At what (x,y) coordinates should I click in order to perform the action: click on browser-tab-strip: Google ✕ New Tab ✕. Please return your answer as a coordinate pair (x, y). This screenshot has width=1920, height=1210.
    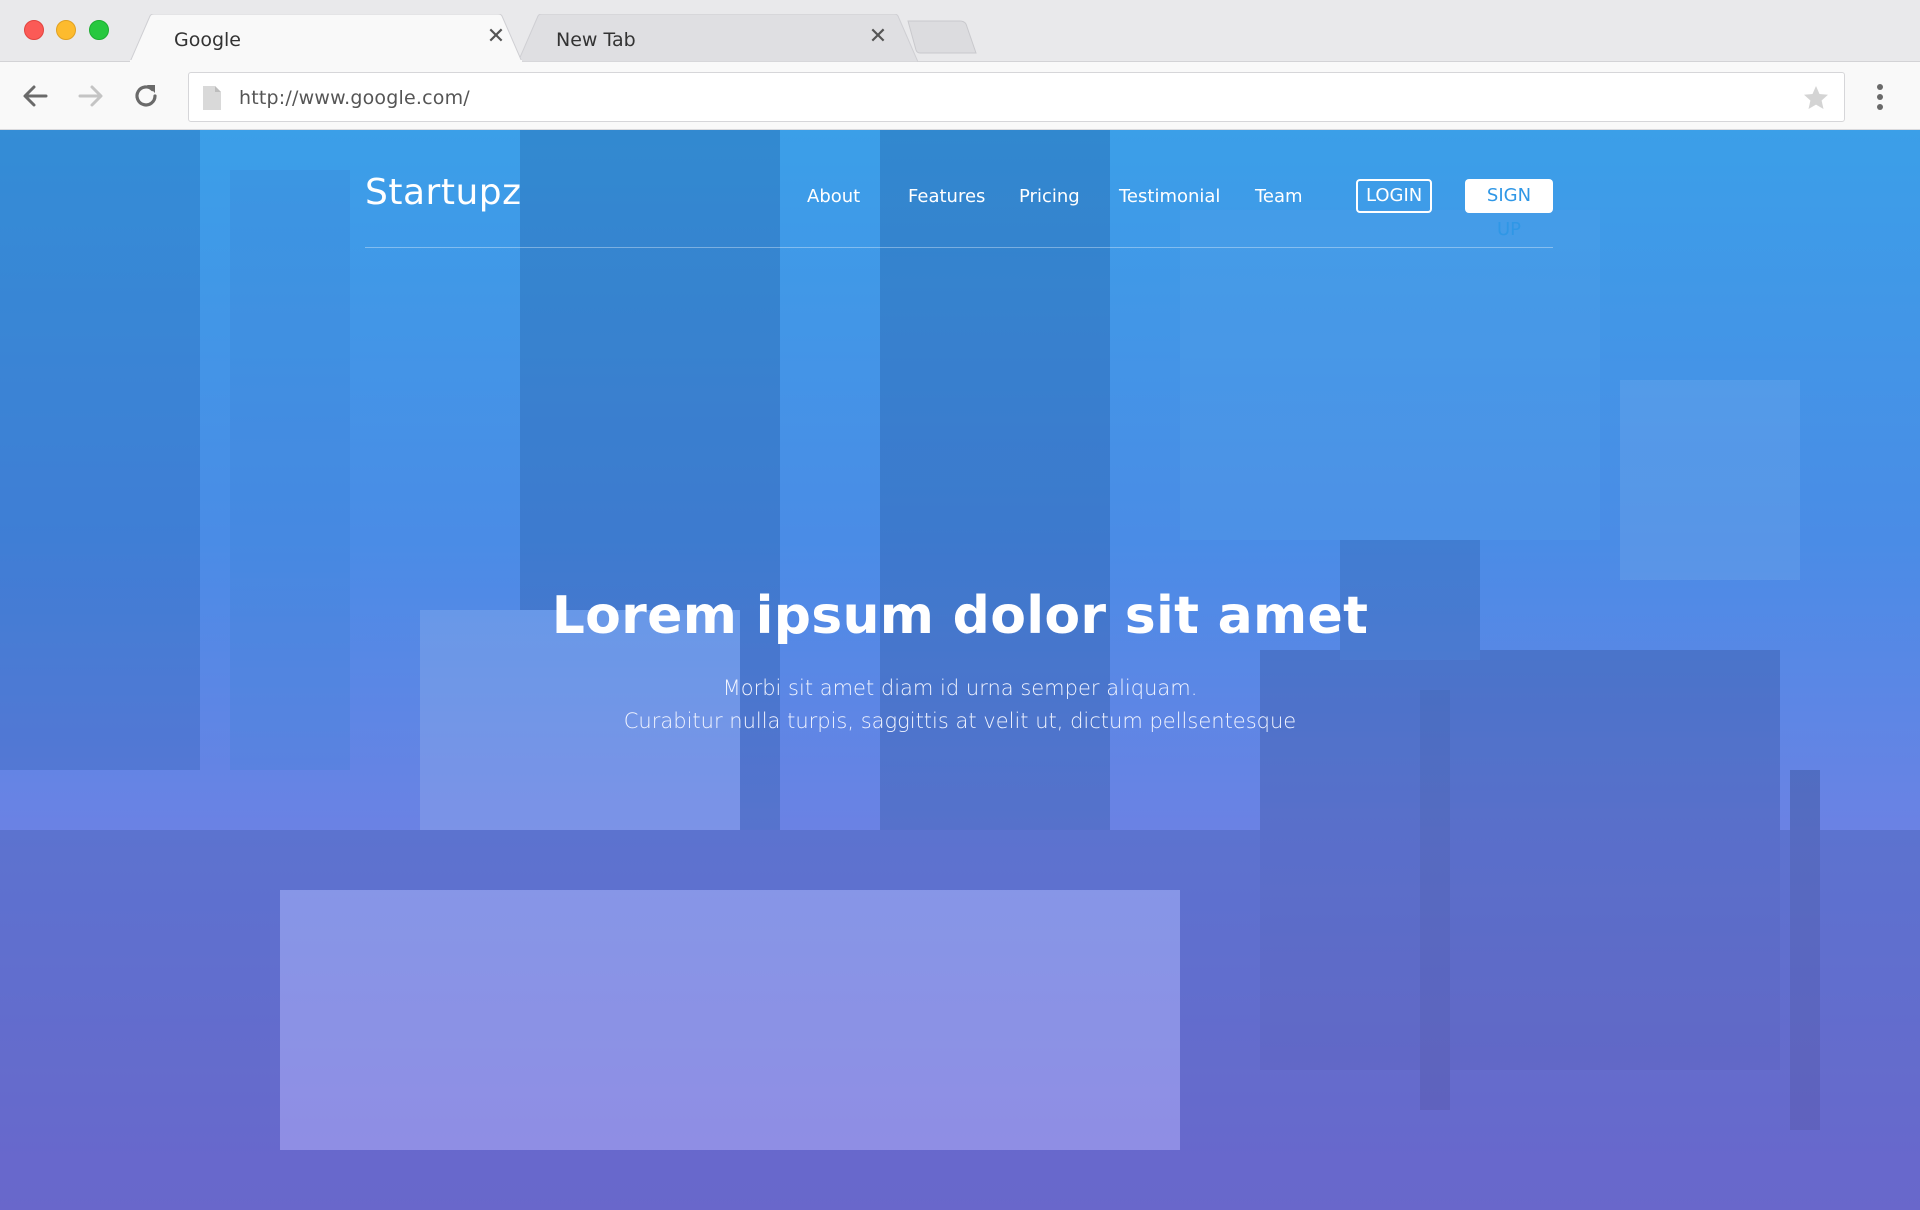
    Looking at the image, I should click on (960, 31).